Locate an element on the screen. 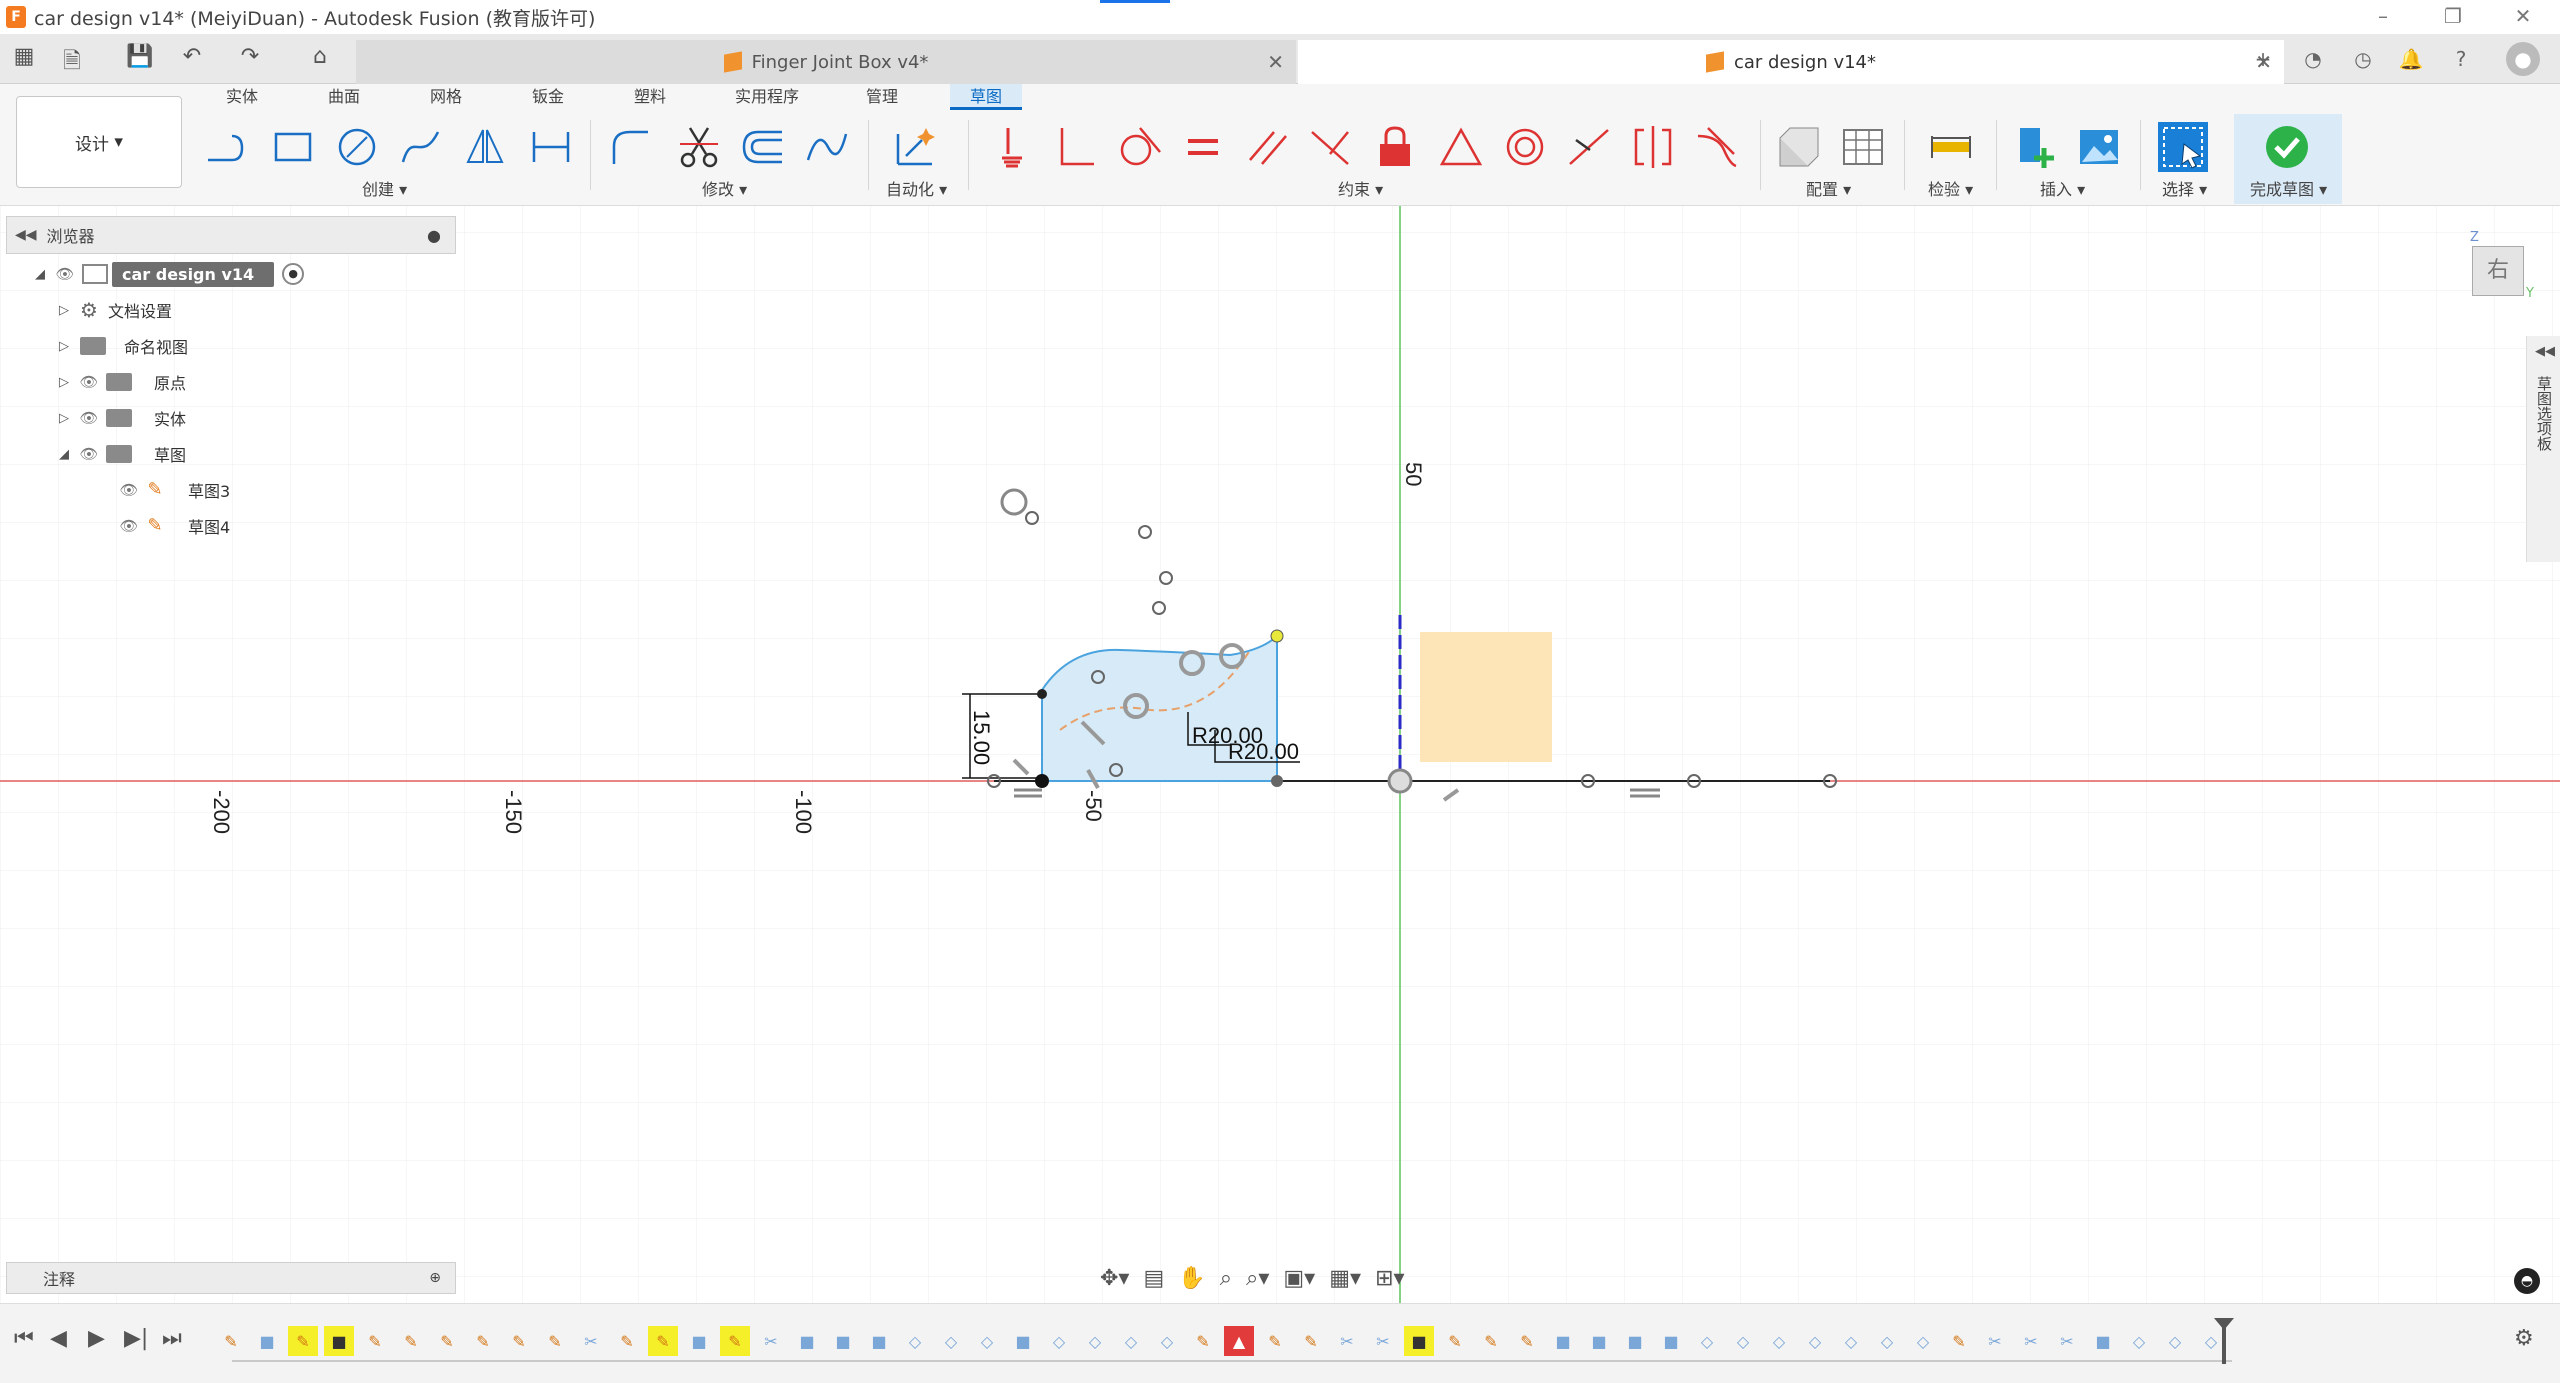 The height and width of the screenshot is (1383, 2560). notifications-bell-icon: 🔔 is located at coordinates (2411, 59).